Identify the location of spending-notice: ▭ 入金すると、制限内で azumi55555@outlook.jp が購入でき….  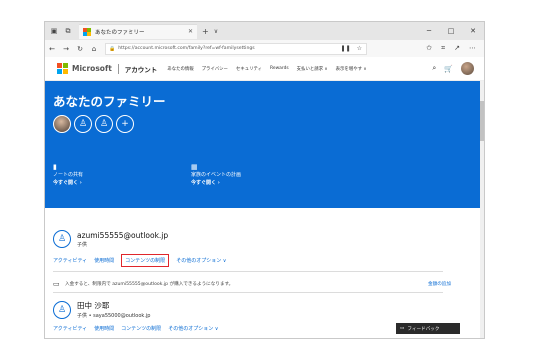
(263, 284).